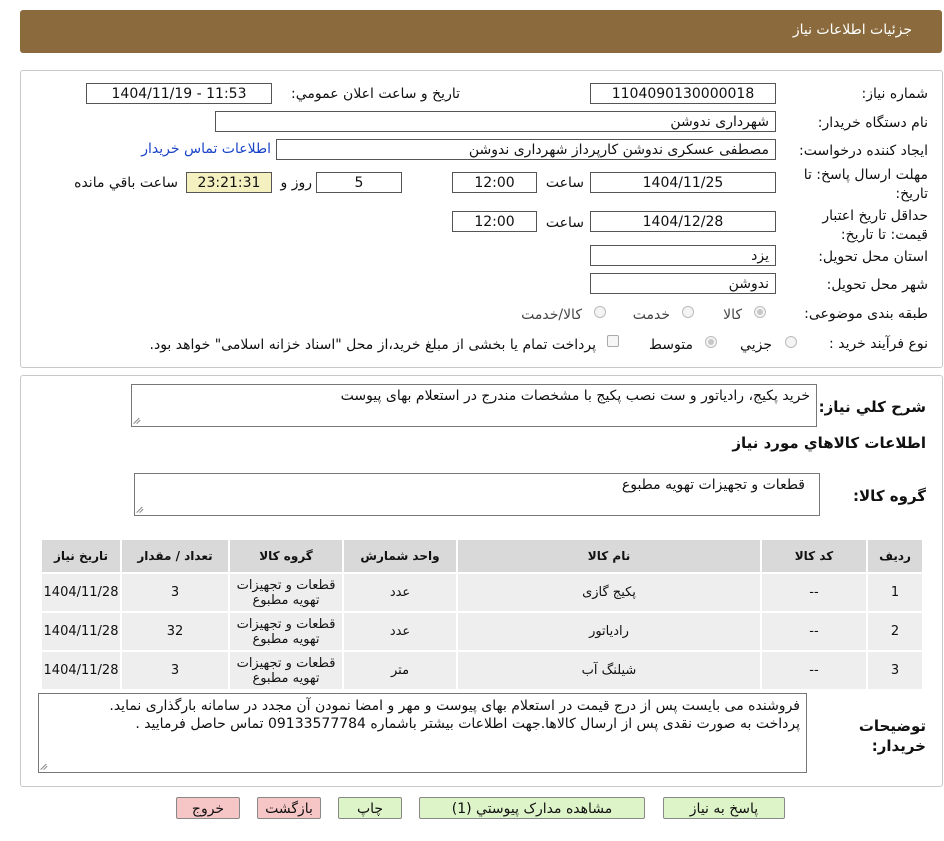 This screenshot has width=944, height=841. What do you see at coordinates (400, 556) in the screenshot?
I see `col-unit: واحد شمارش` at bounding box center [400, 556].